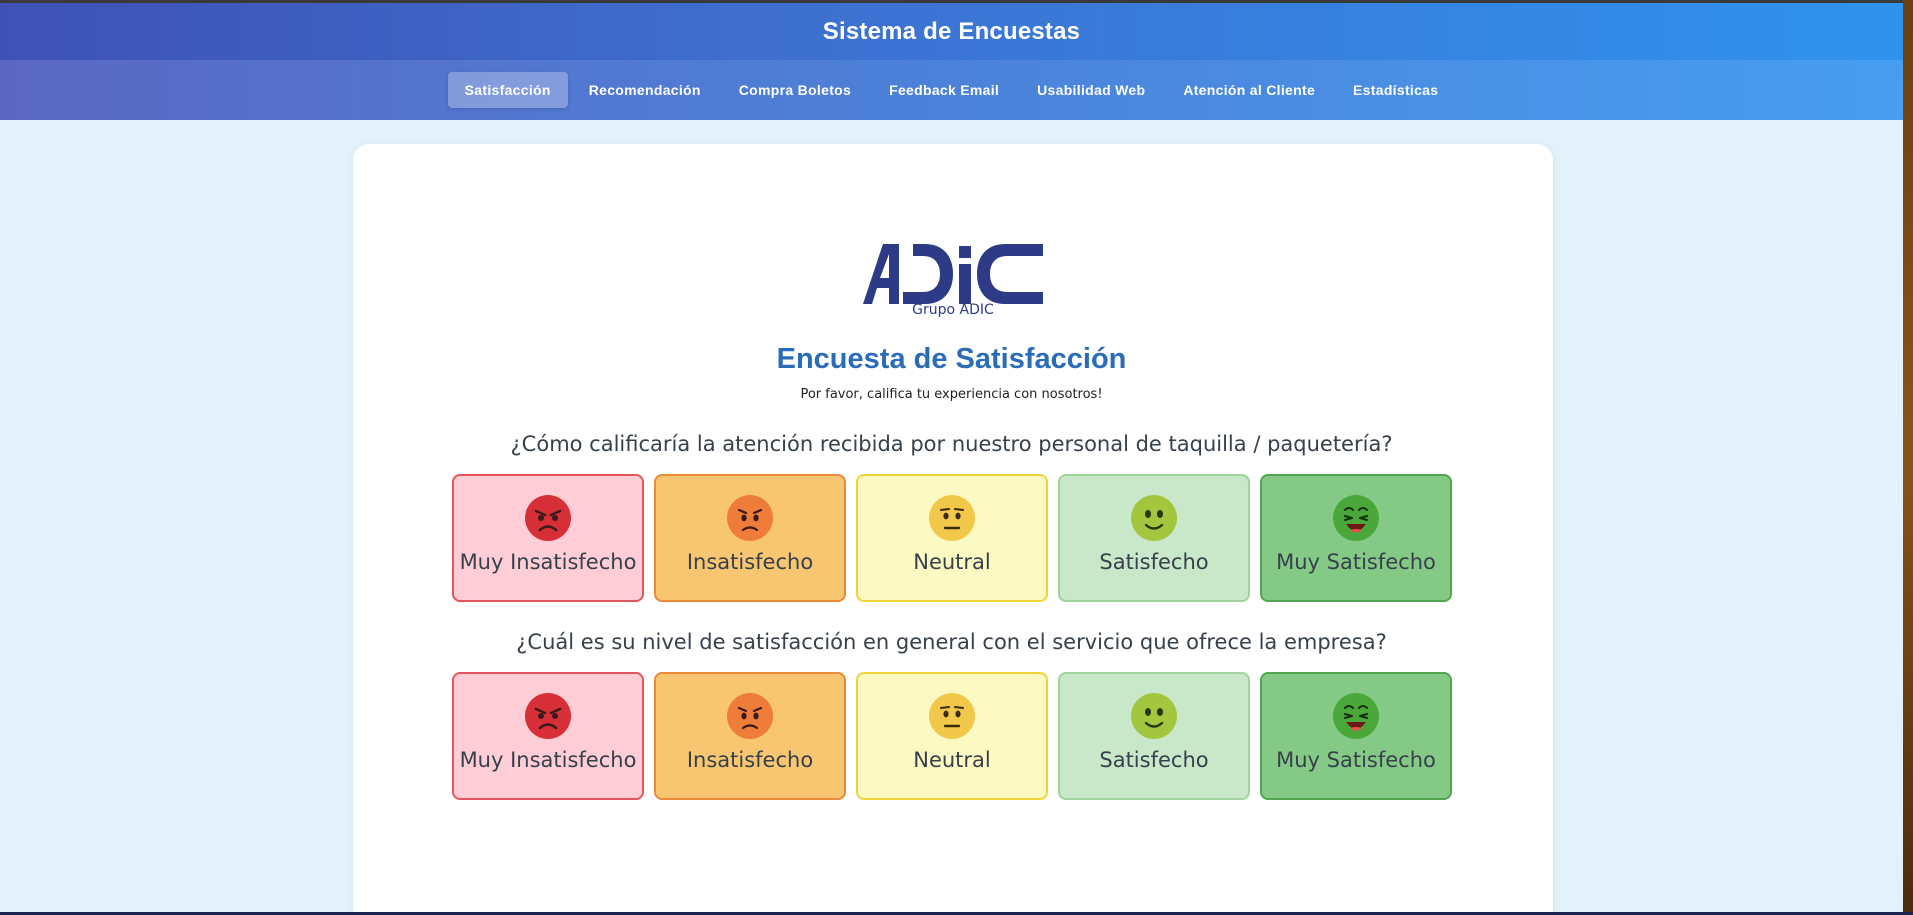  I want to click on tab-atencion-cliente: Atención al Cliente, so click(1249, 90).